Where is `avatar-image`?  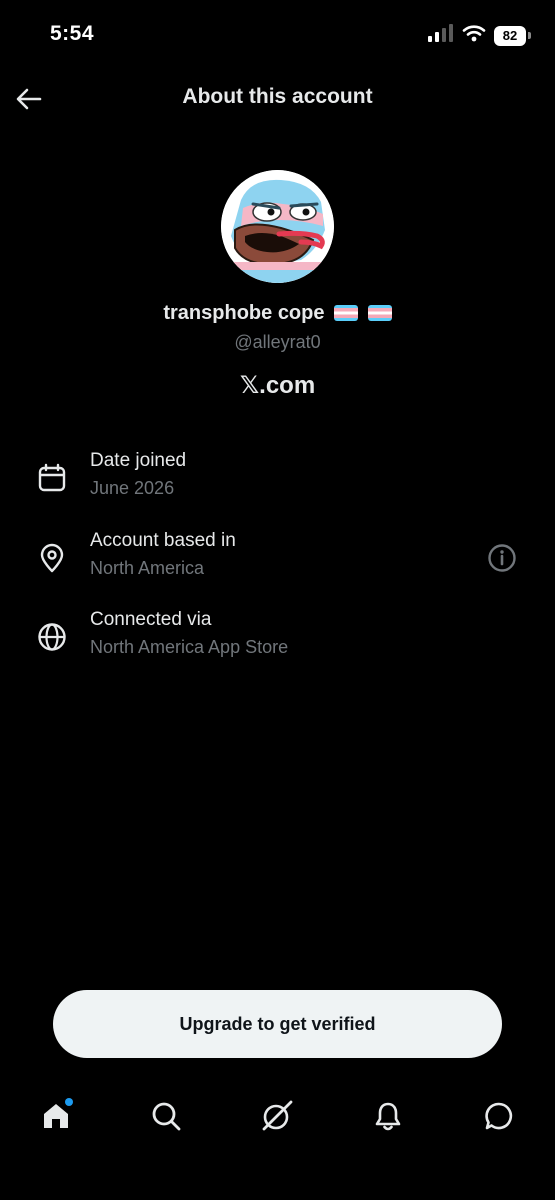 avatar-image is located at coordinates (277, 226).